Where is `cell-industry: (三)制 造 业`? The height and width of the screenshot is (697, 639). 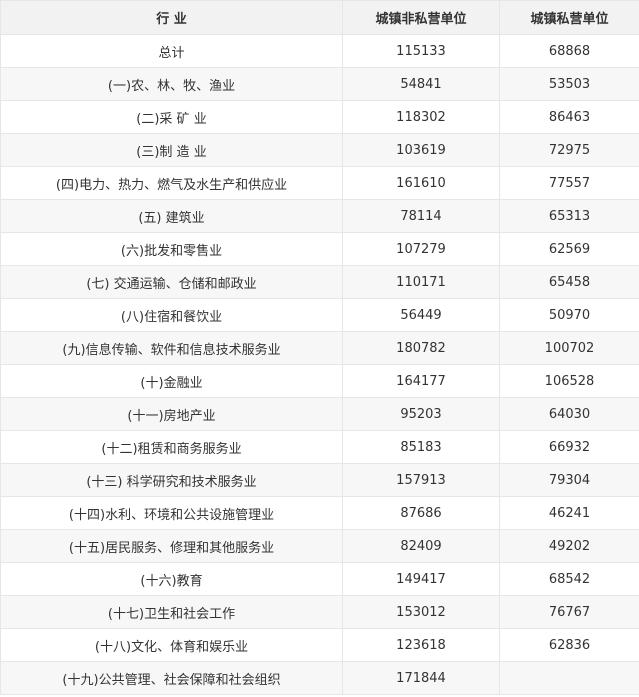 cell-industry: (三)制 造 业 is located at coordinates (171, 150).